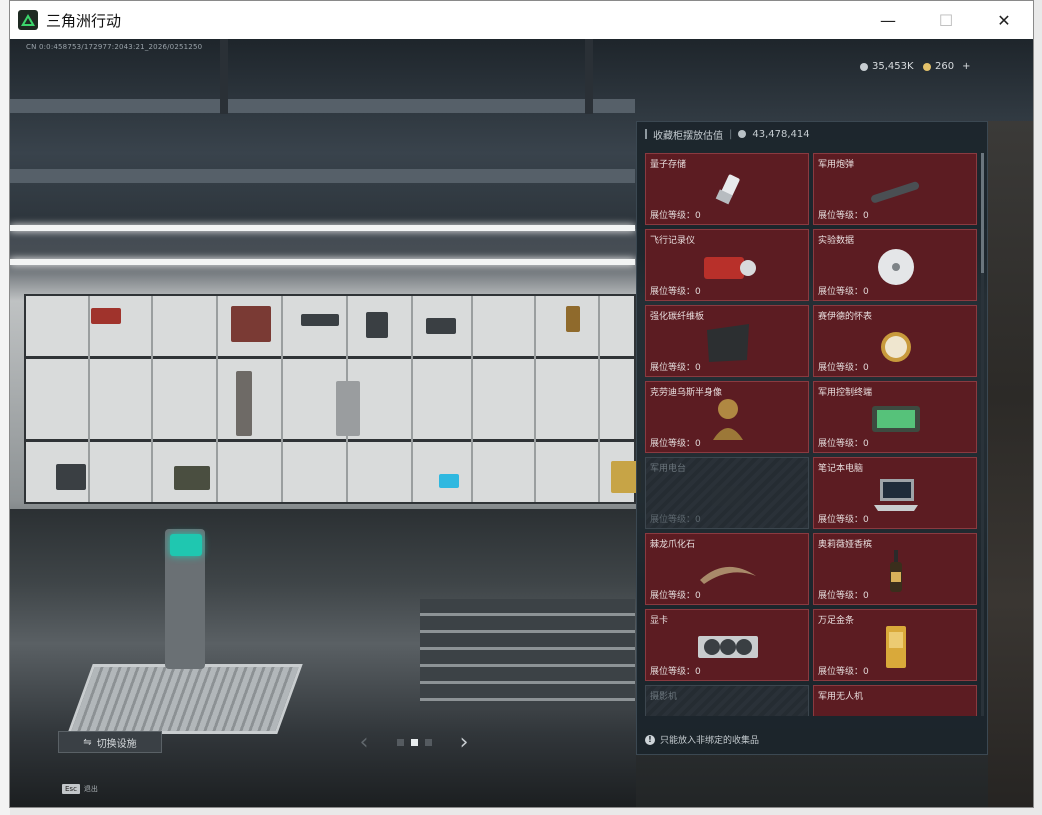 The height and width of the screenshot is (815, 1042). I want to click on collection-item-card: 实验数据 展位等级：0, so click(895, 265).